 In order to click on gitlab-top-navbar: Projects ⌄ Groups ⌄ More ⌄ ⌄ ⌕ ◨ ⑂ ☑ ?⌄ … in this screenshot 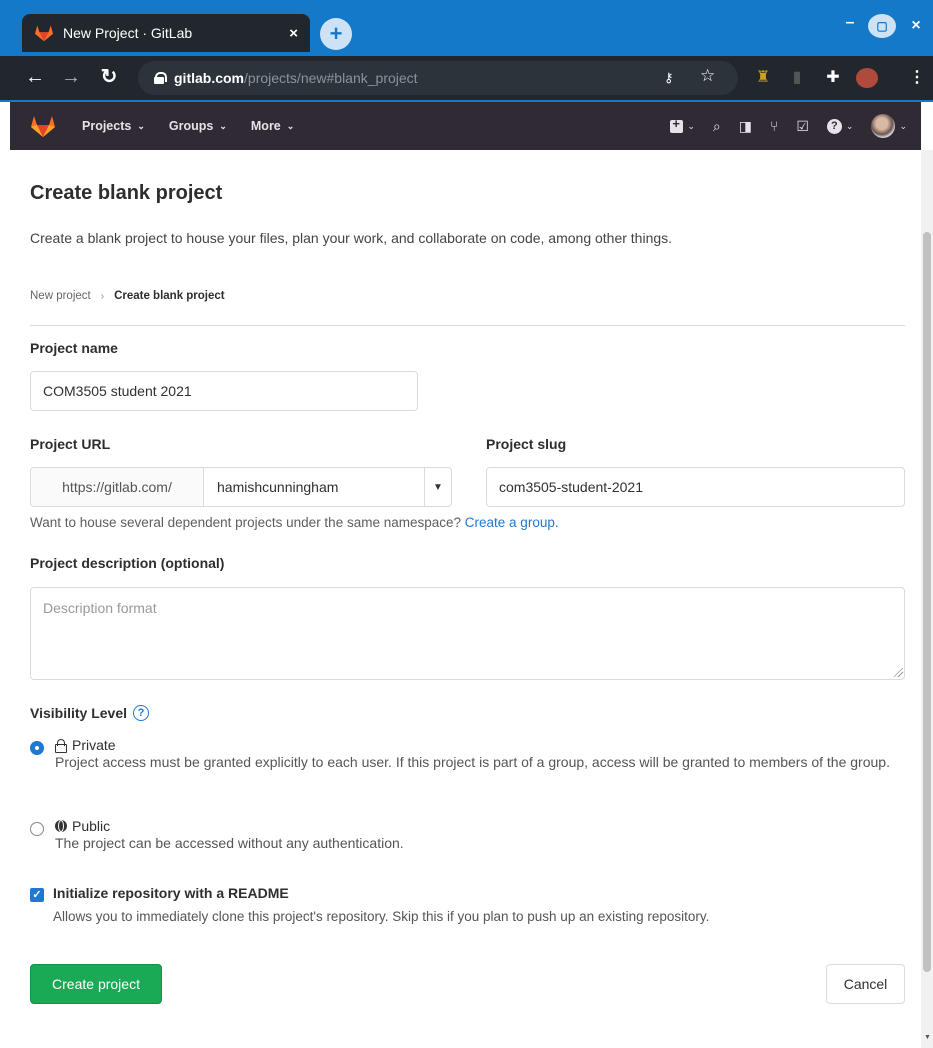, I will do `click(465, 126)`.